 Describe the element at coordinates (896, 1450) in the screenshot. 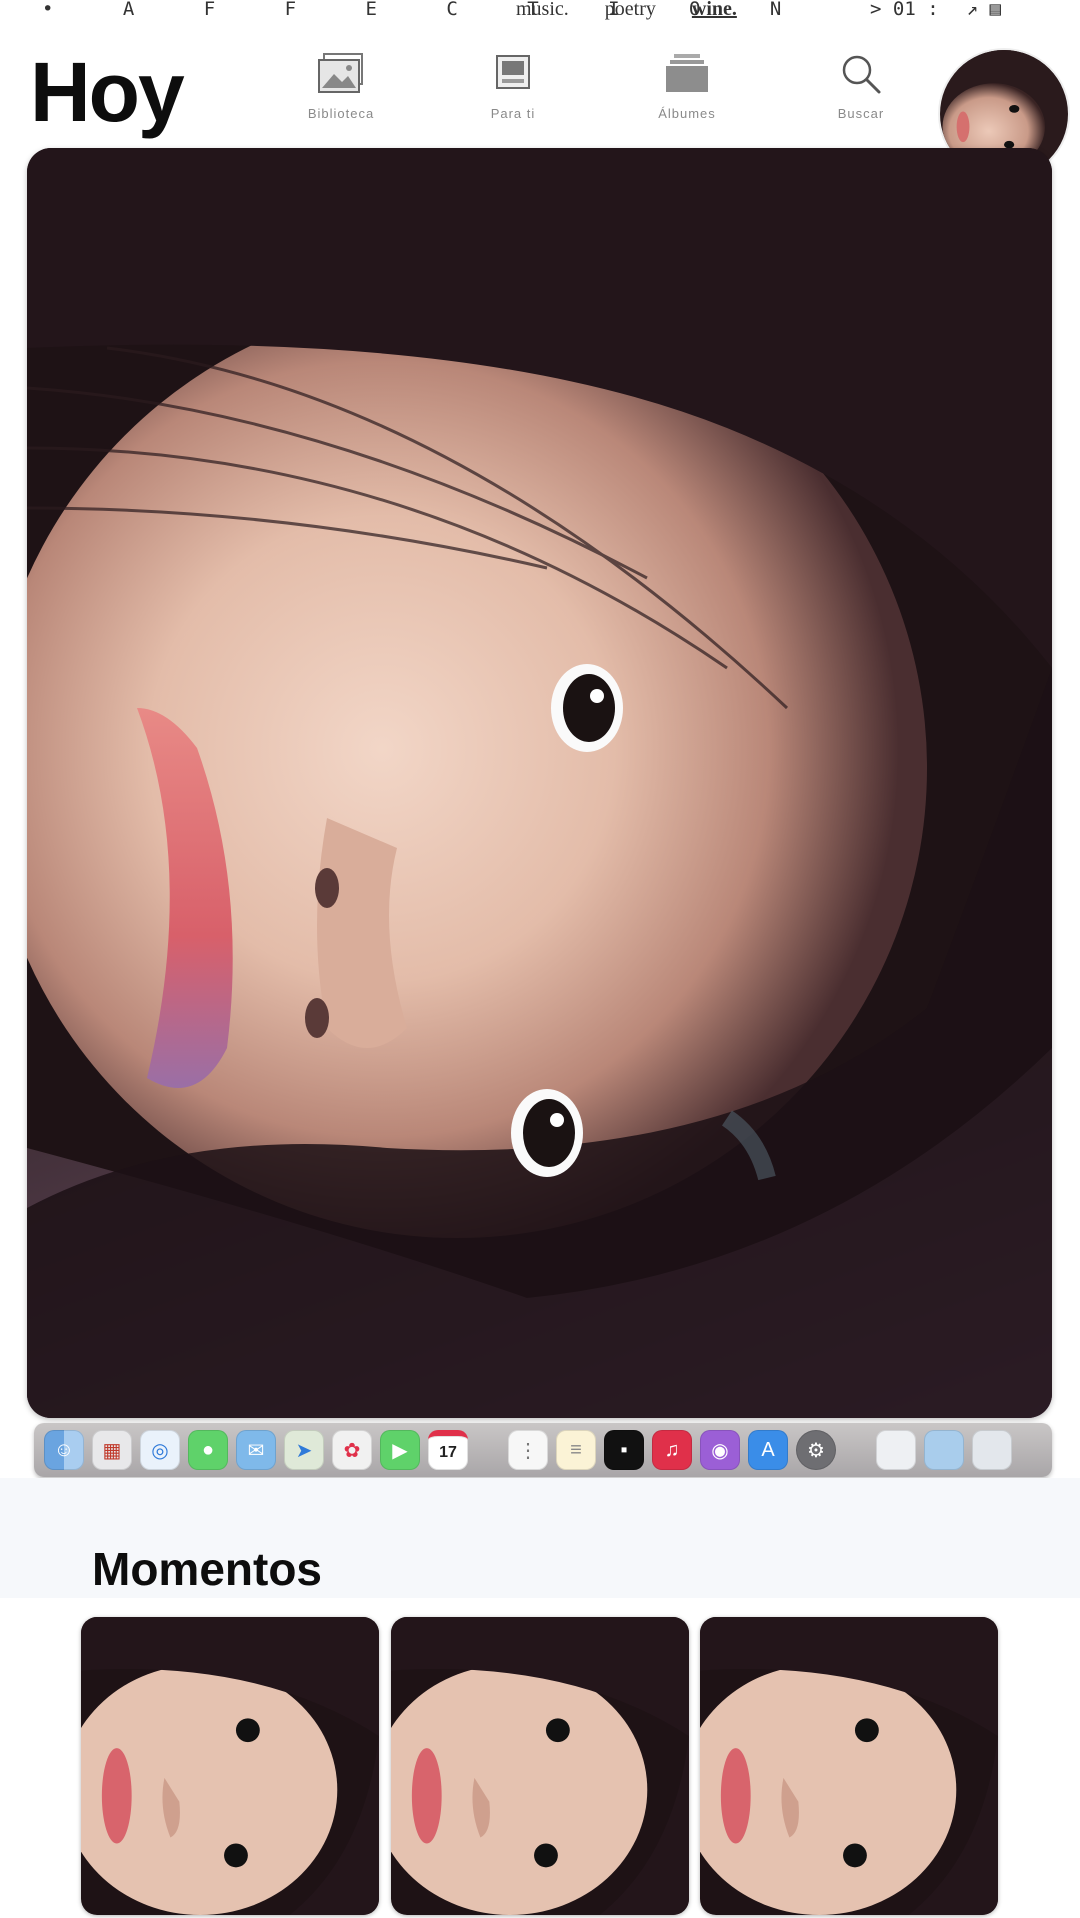

I see `folder-icon` at that location.